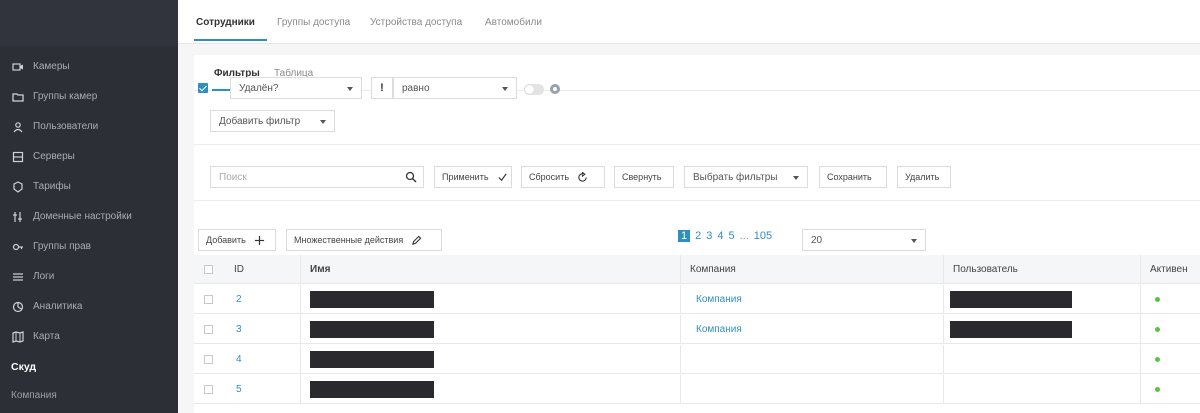  I want to click on page-2: 2, so click(698, 236).